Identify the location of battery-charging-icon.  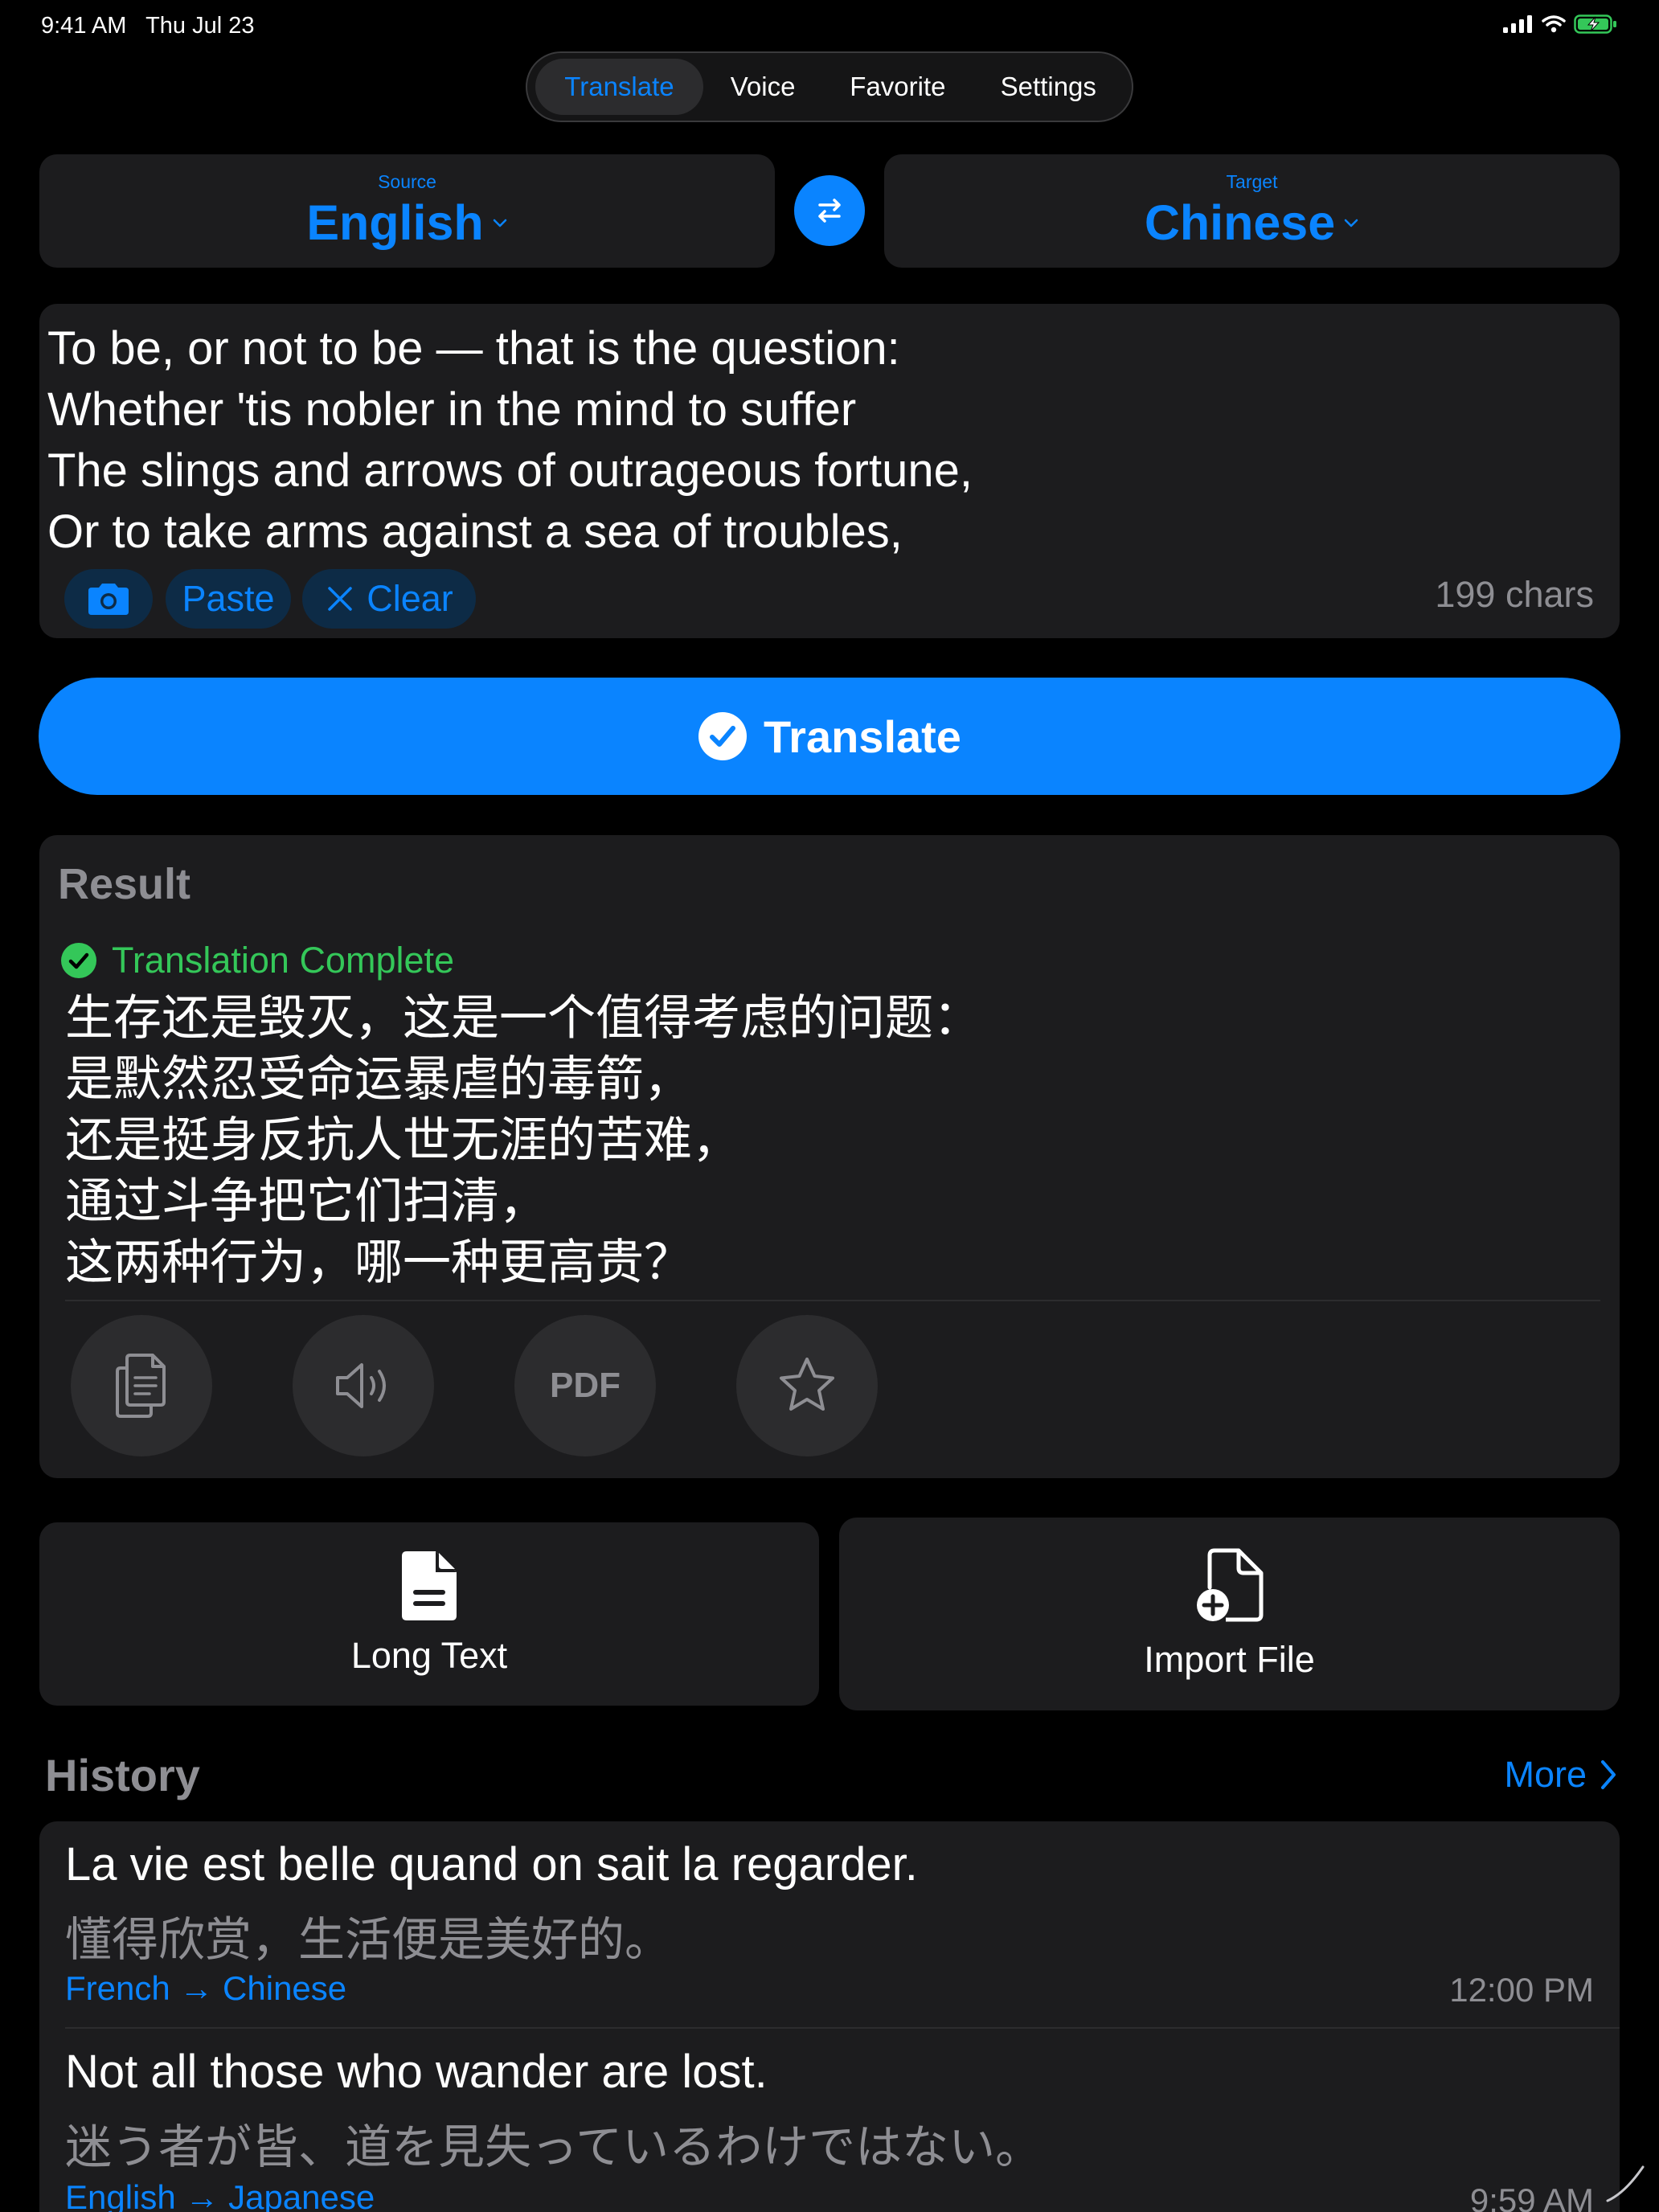
(1595, 24).